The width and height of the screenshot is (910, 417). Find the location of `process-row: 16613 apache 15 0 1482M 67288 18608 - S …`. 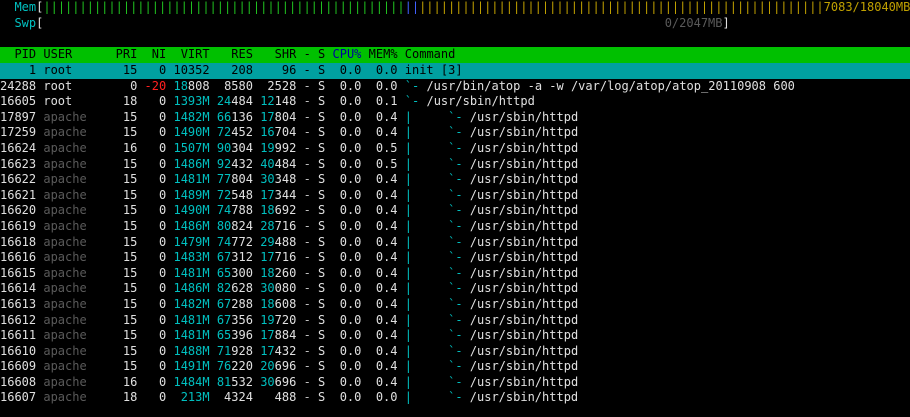

process-row: 16613 apache 15 0 1482M 67288 18608 - S … is located at coordinates (455, 305).